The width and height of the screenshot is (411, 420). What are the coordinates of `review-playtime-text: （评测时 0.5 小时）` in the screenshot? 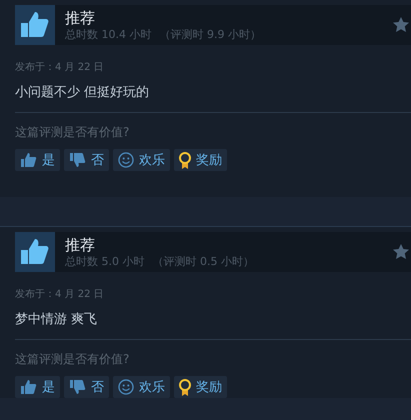 It's located at (203, 261).